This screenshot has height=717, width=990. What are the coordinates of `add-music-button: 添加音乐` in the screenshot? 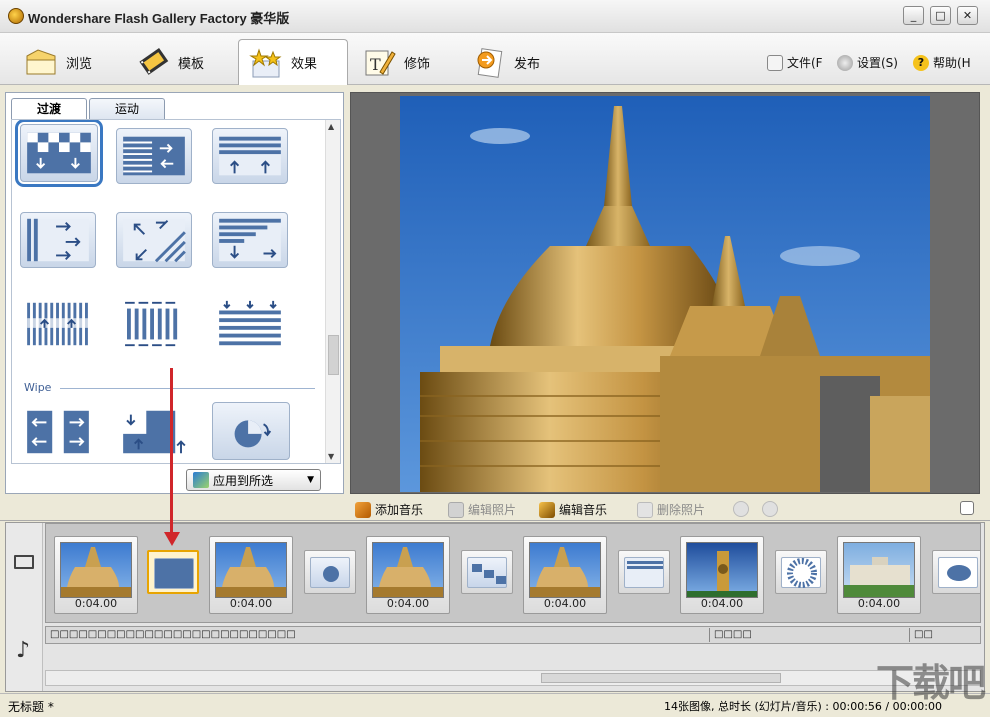 It's located at (389, 509).